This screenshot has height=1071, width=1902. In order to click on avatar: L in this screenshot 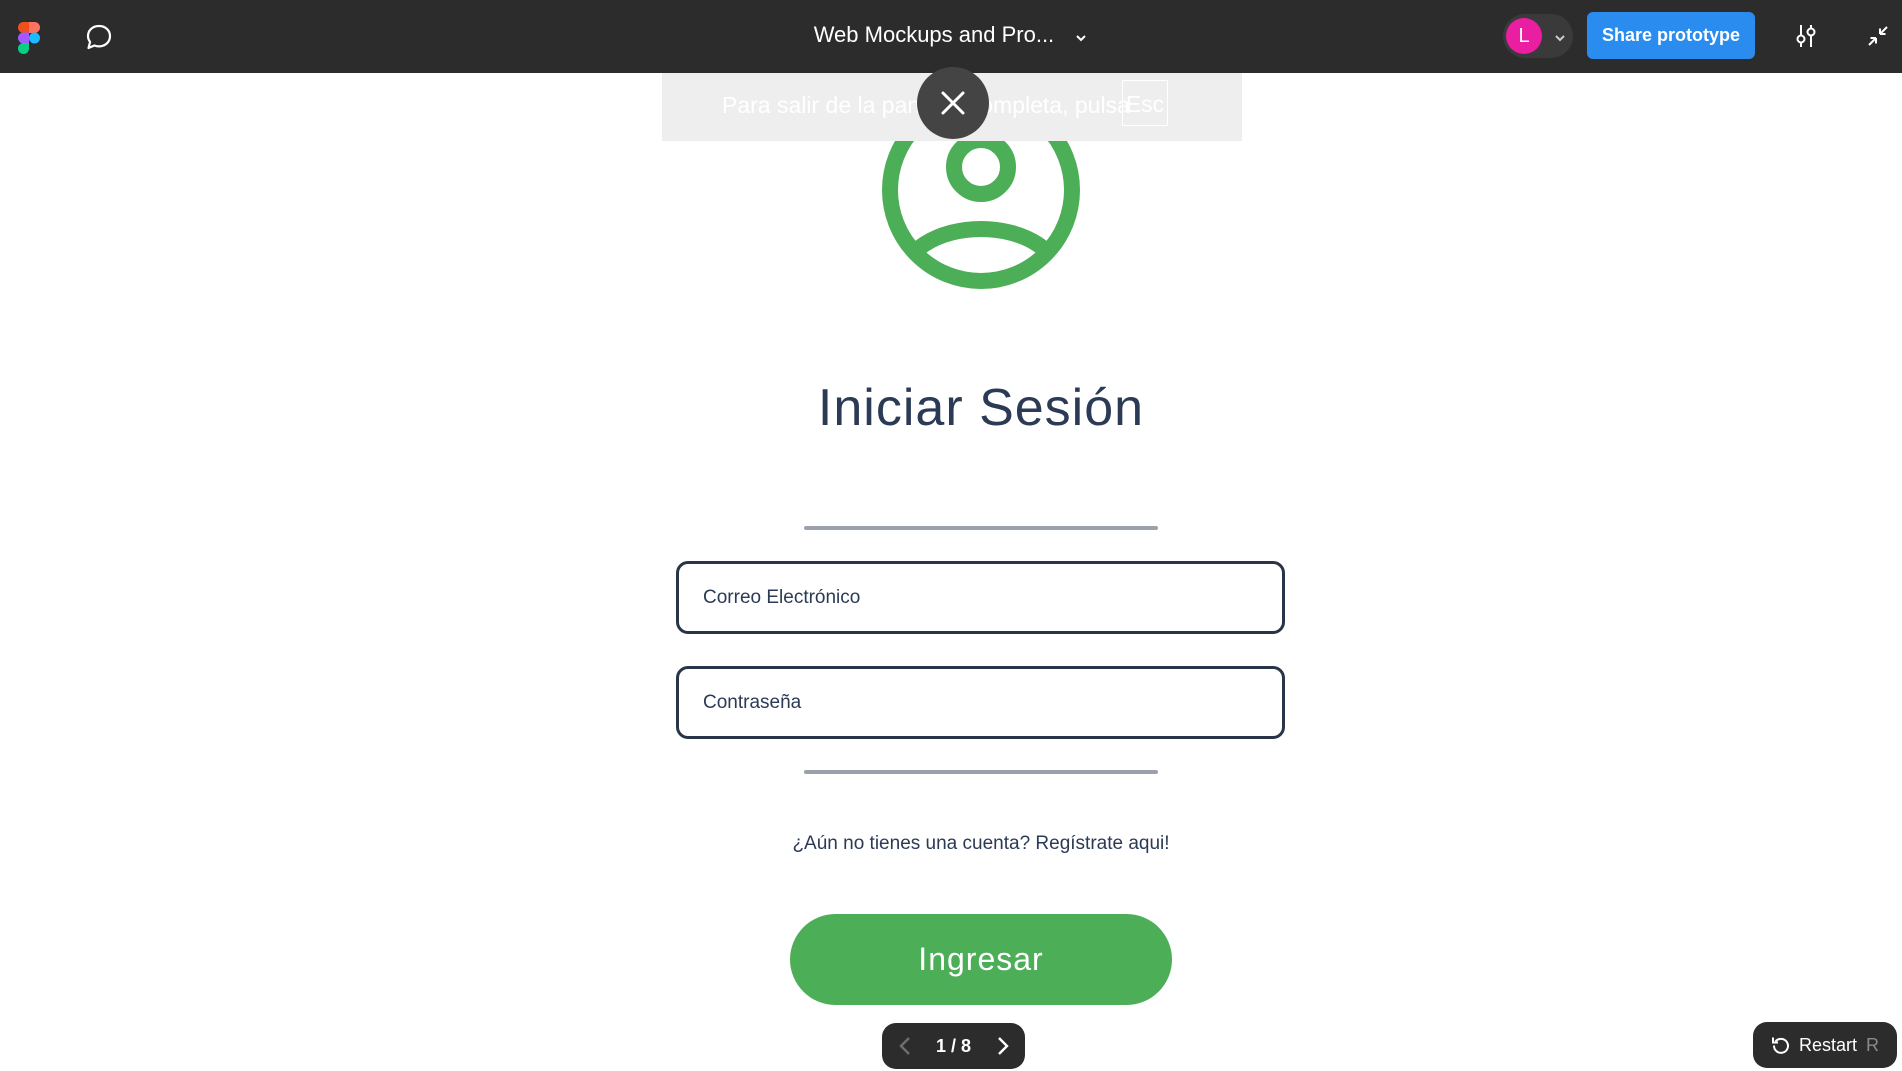, I will do `click(1524, 36)`.